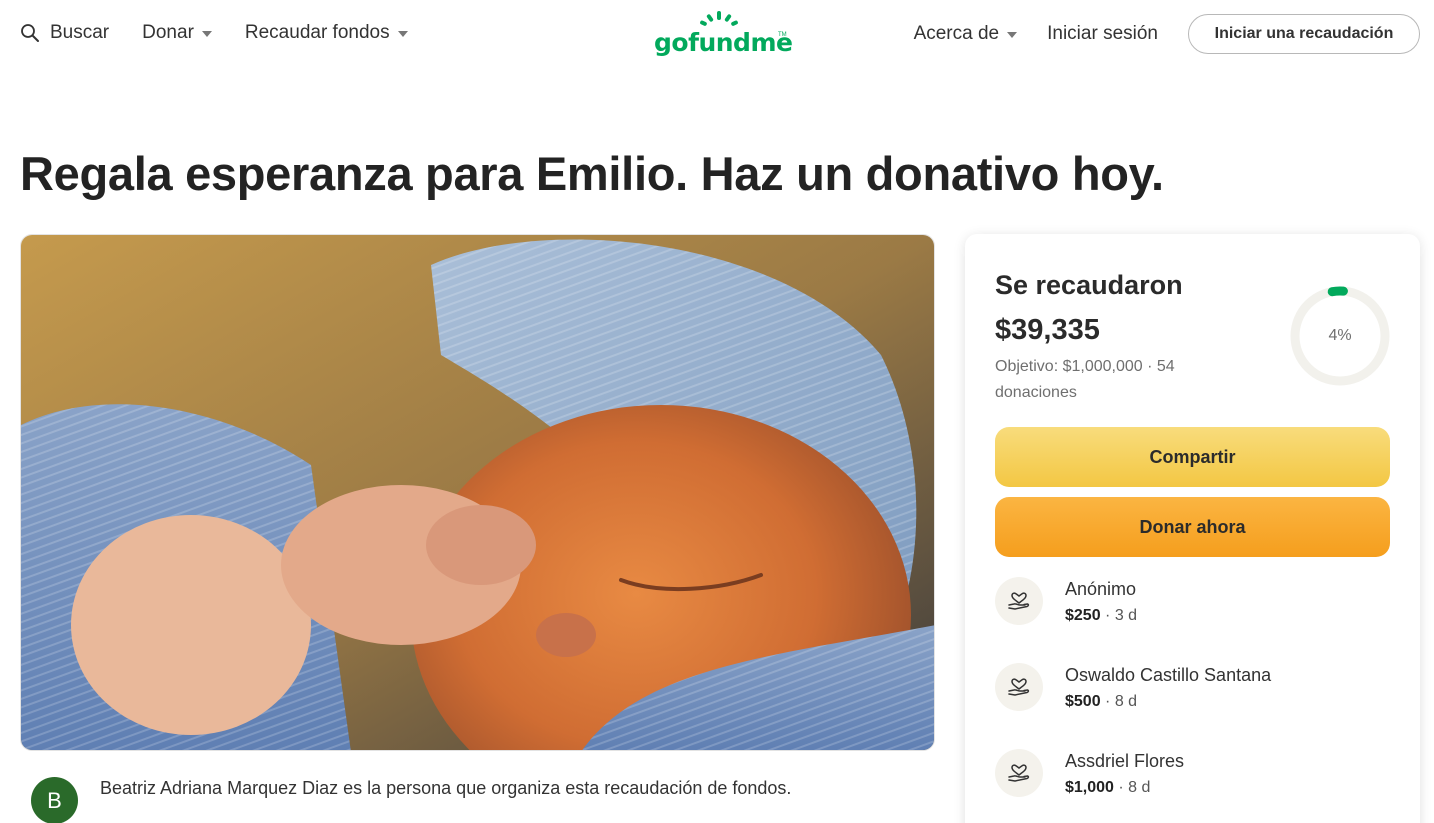  What do you see at coordinates (30, 33) in the screenshot?
I see `search-icon` at bounding box center [30, 33].